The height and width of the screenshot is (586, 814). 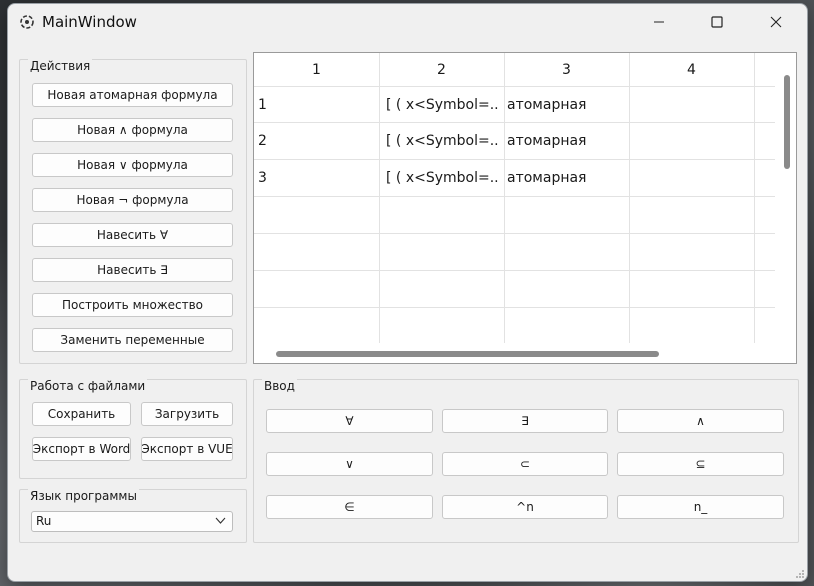 I want to click on minimize-icon, so click(x=659, y=22).